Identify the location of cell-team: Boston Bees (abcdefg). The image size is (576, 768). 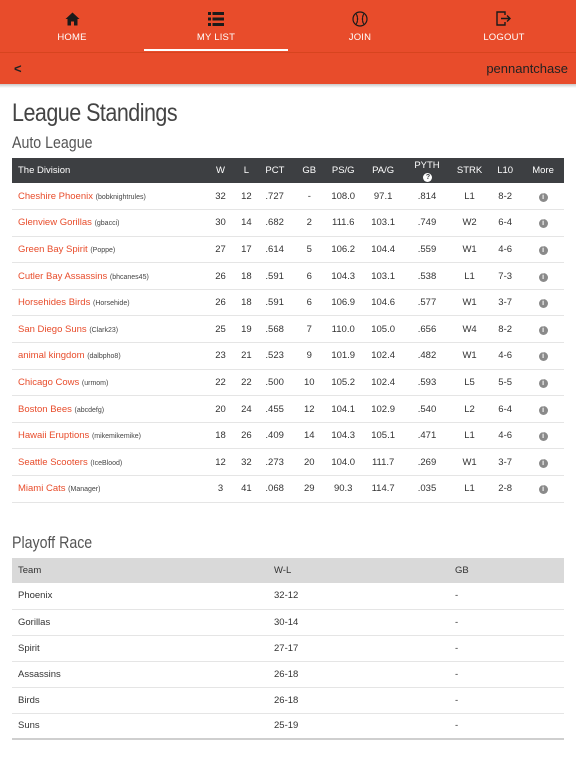
(110, 409).